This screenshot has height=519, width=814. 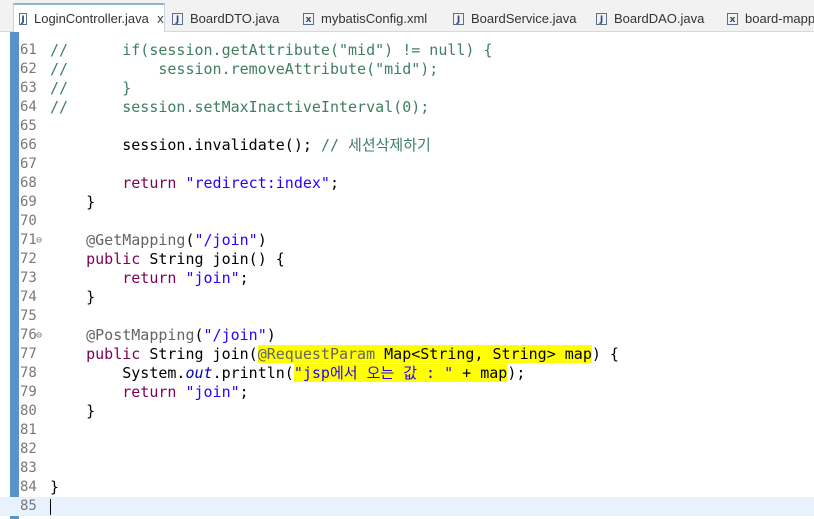 I want to click on line-number: 81, so click(x=28, y=430).